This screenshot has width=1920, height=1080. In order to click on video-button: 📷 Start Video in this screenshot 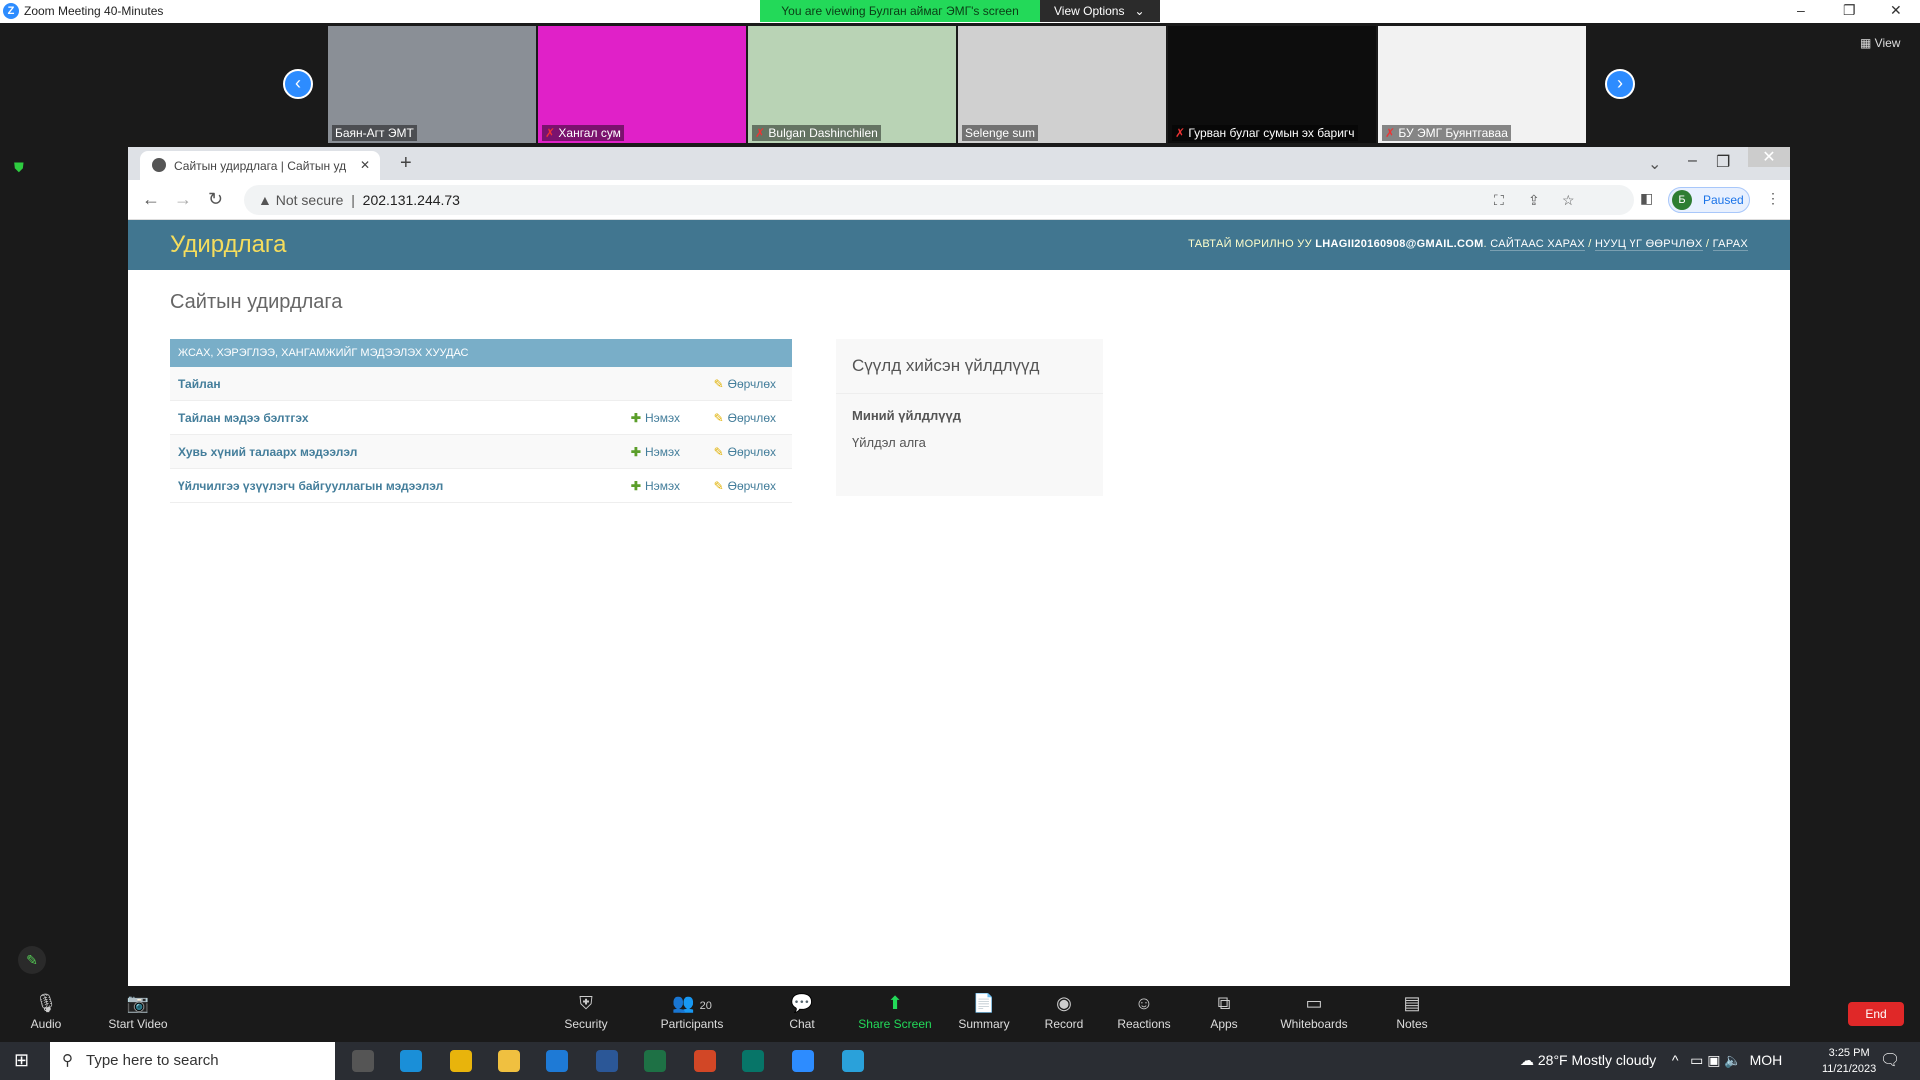, I will do `click(138, 1012)`.